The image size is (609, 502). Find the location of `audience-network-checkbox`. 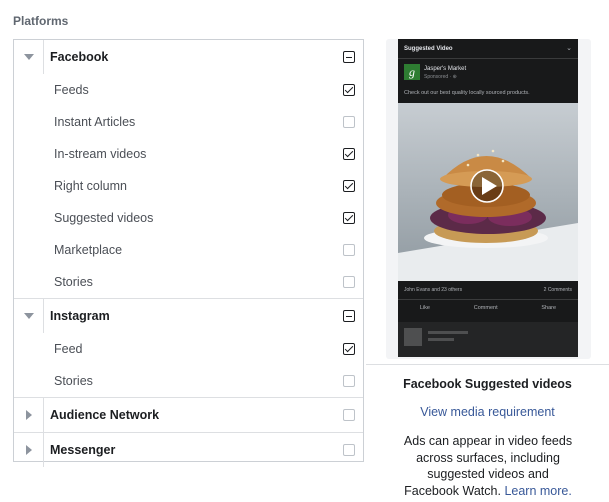

audience-network-checkbox is located at coordinates (349, 415).